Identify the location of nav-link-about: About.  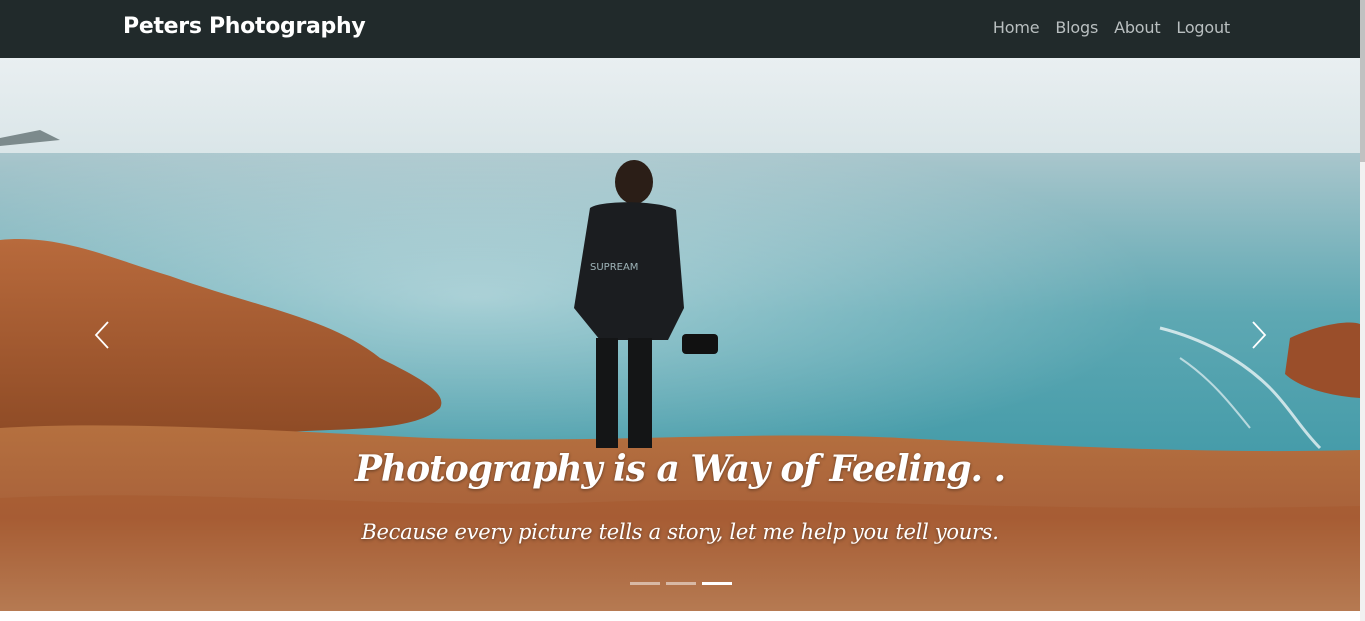
(1137, 27).